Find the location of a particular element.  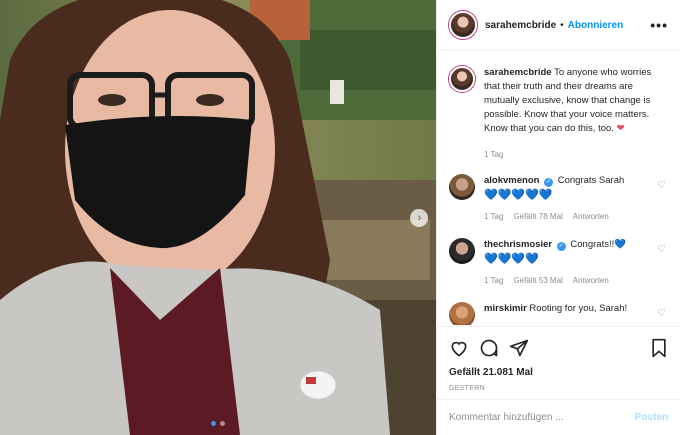

carousel-indicator is located at coordinates (218, 423).